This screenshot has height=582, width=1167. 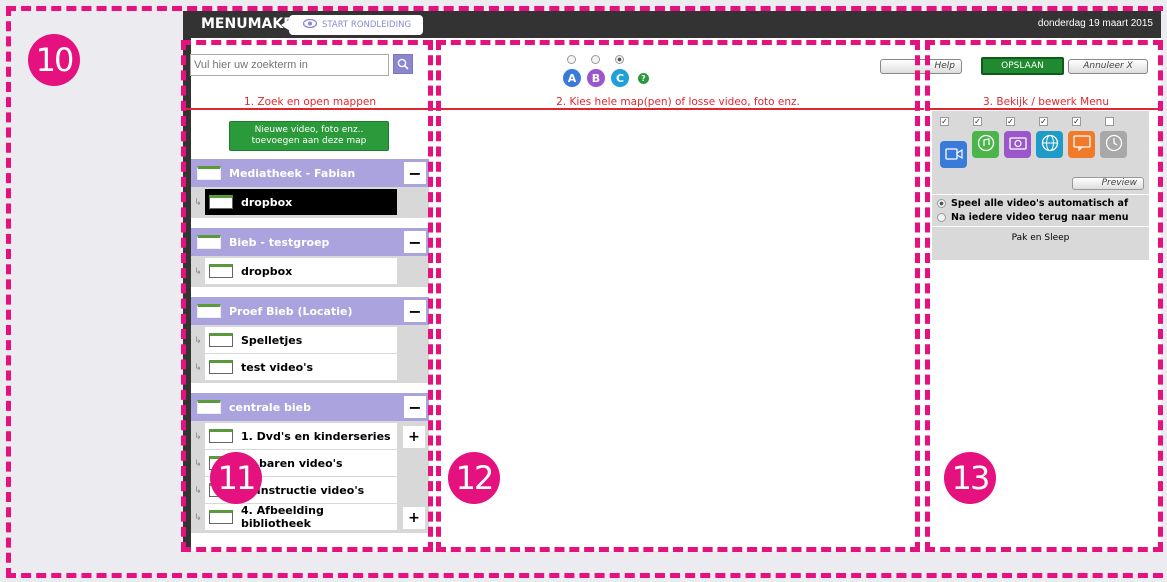 I want to click on clock-tile, so click(x=1113, y=144).